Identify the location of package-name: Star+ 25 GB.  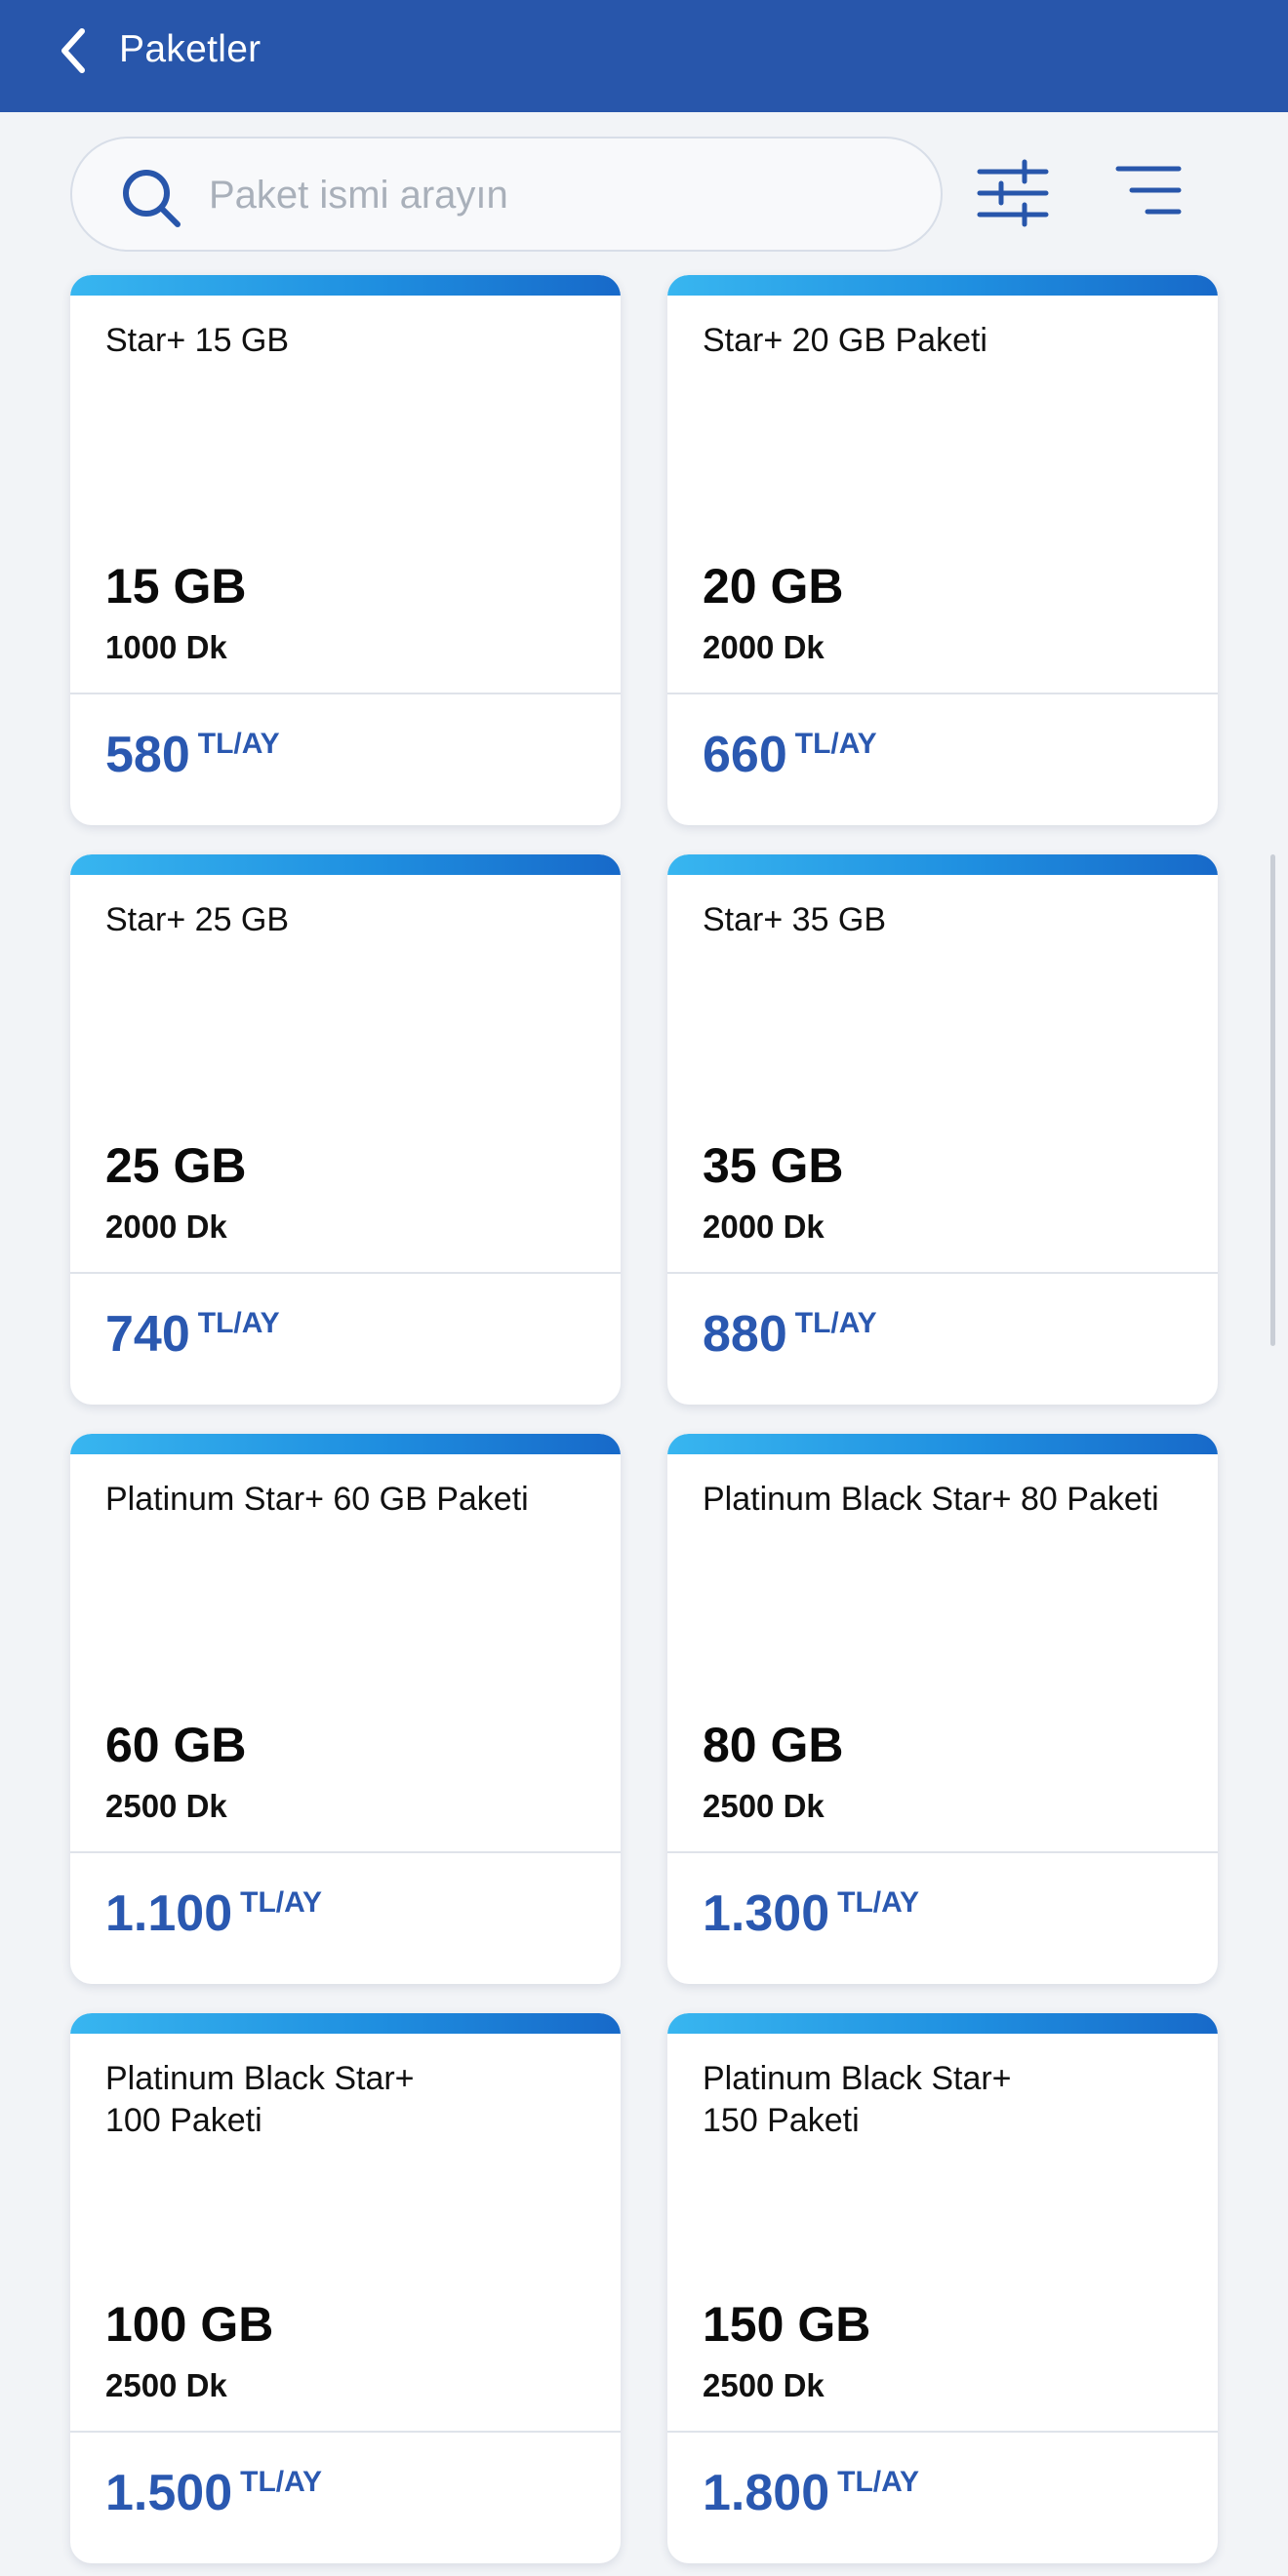
(197, 919).